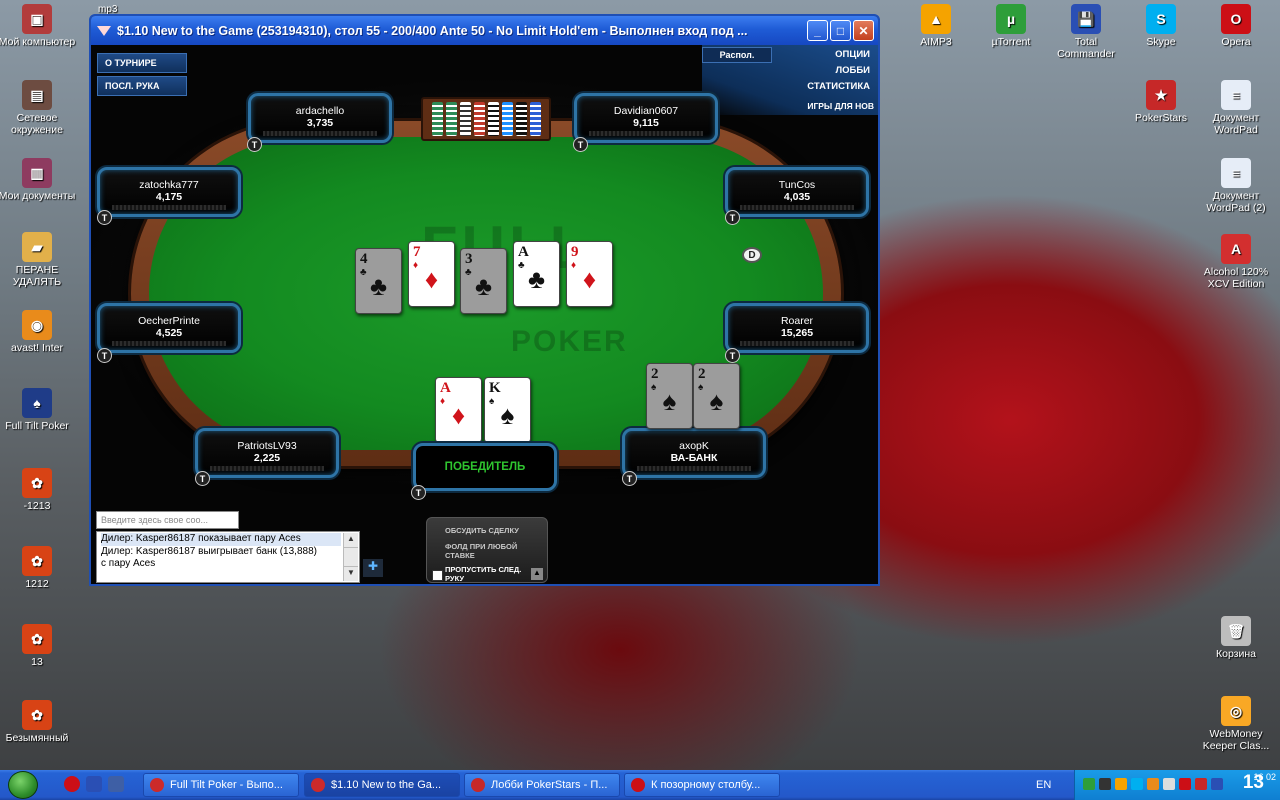  Describe the element at coordinates (72, 784) in the screenshot. I see `opera-quicklaunch-icon` at that location.